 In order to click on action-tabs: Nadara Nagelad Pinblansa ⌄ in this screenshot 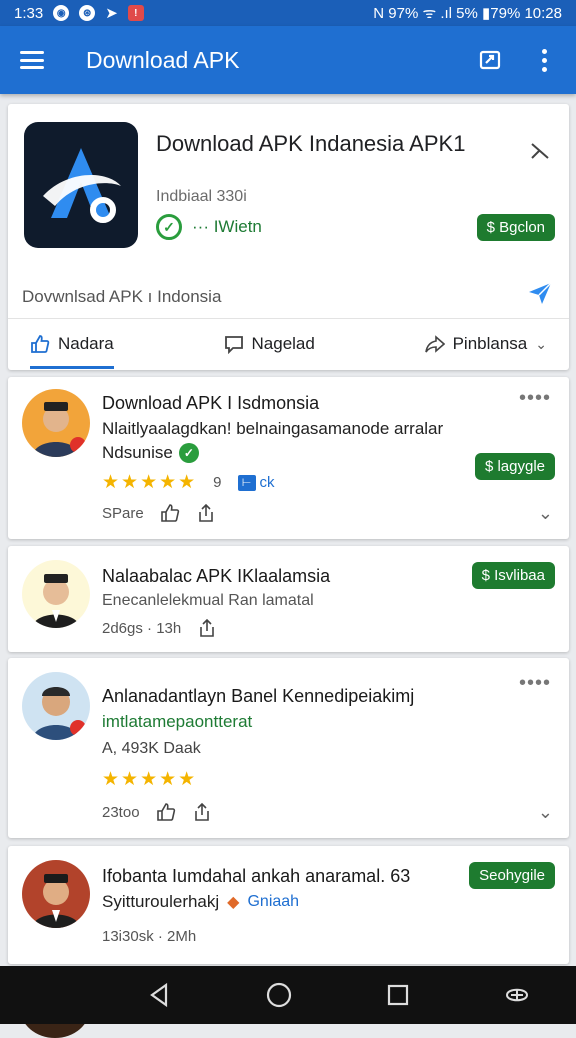, I will do `click(288, 344)`.